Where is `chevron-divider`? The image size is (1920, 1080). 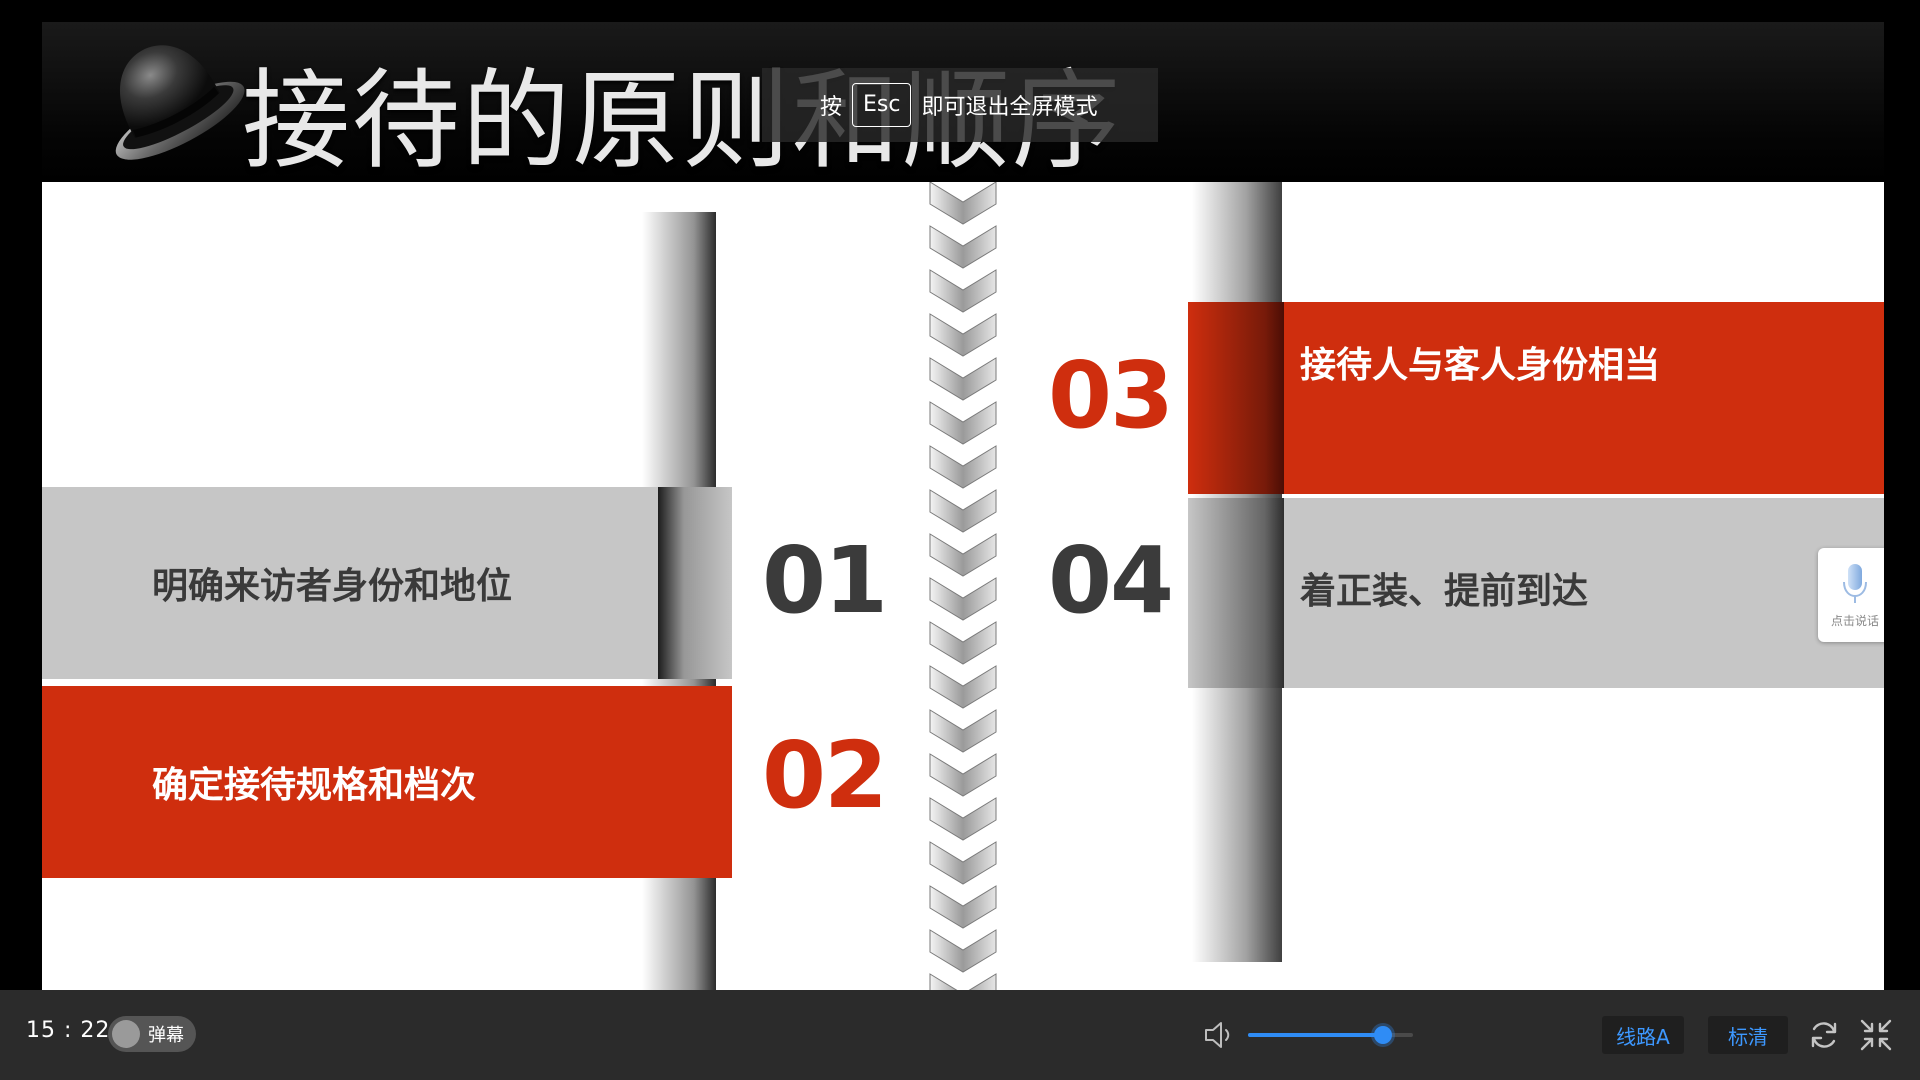
chevron-divider is located at coordinates (963, 586).